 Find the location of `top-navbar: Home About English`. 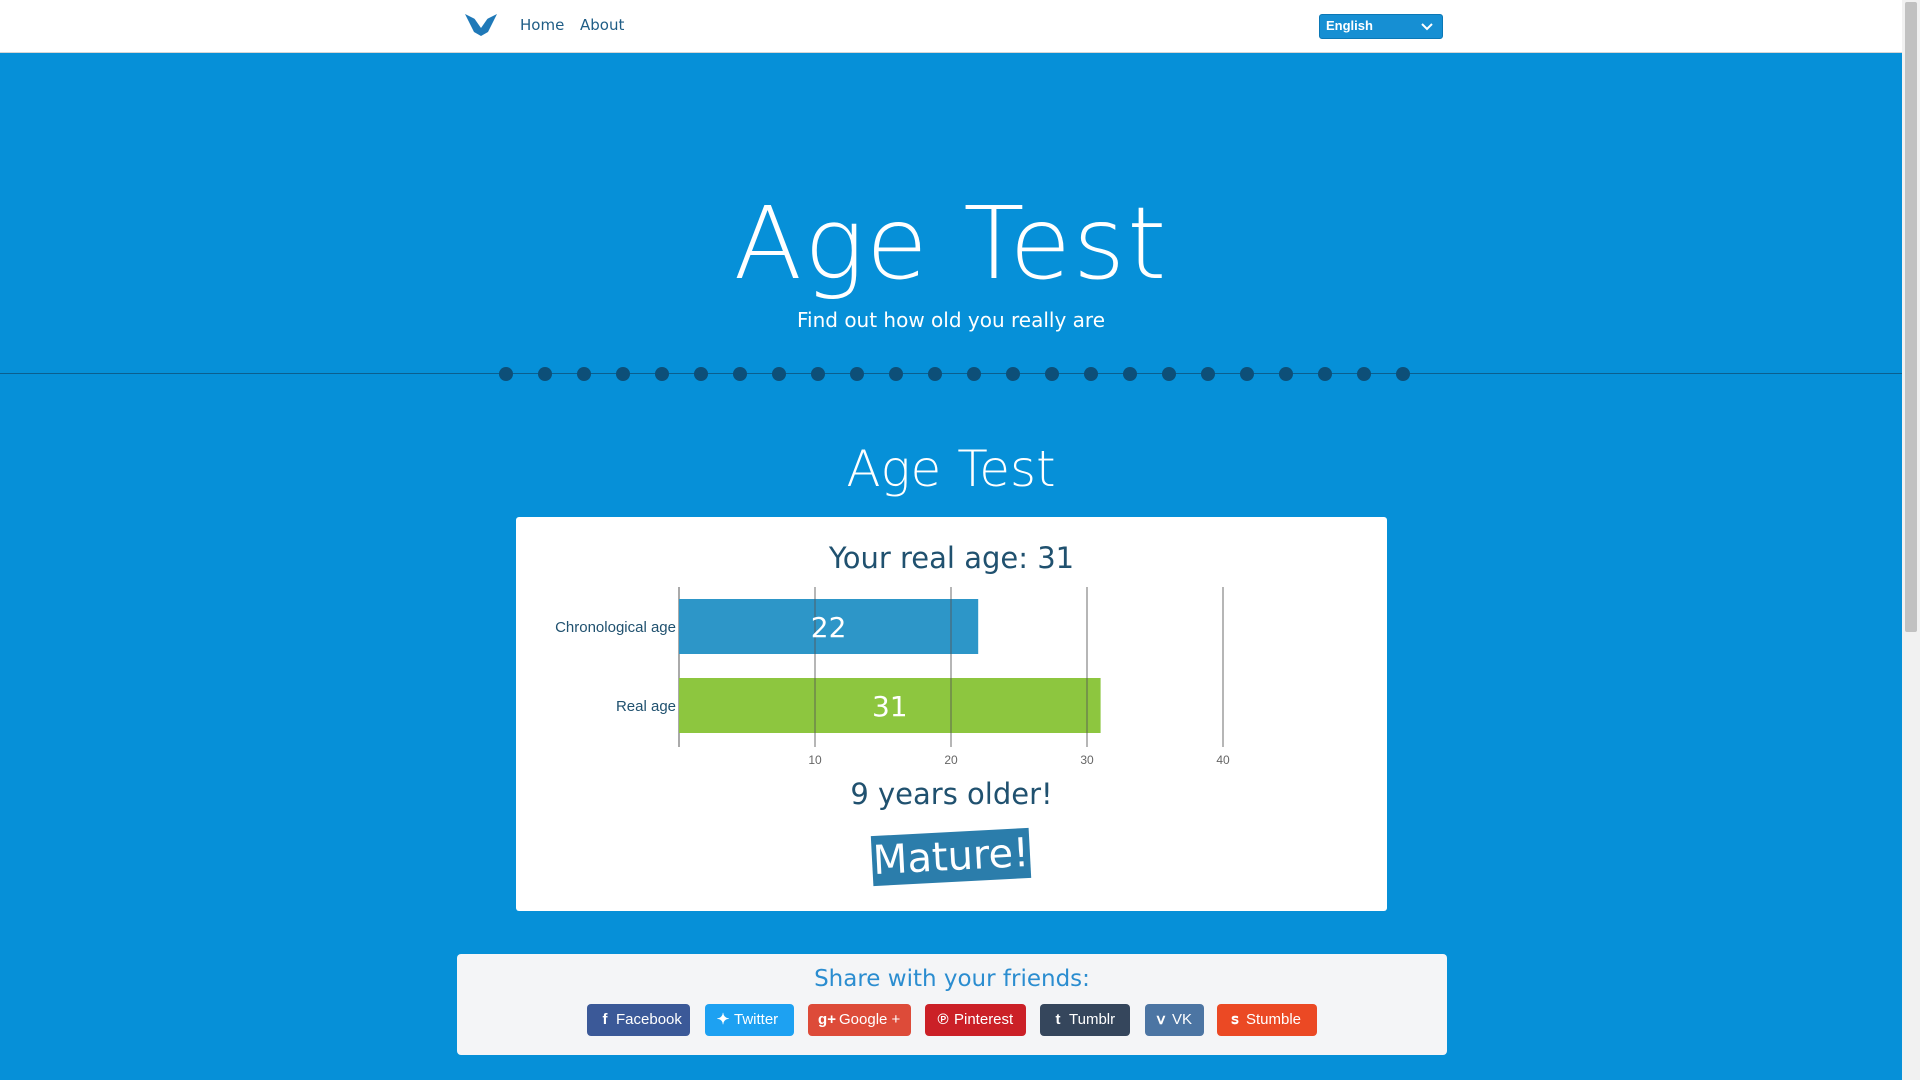

top-navbar: Home About English is located at coordinates (951, 26).